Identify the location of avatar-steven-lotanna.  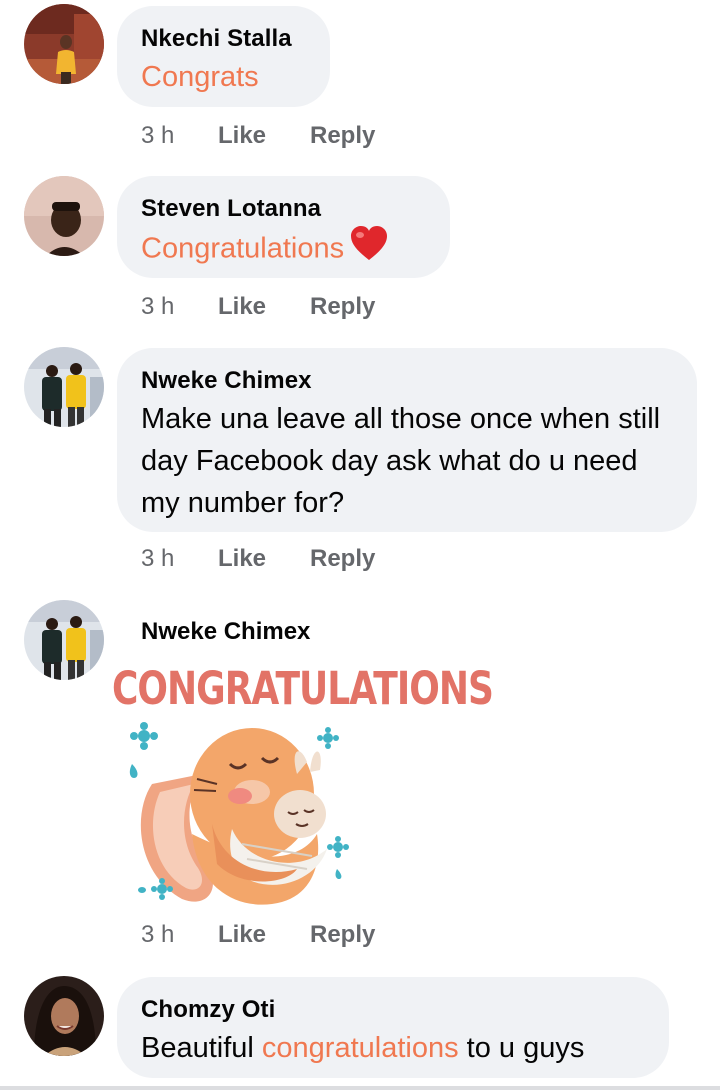
(64, 216).